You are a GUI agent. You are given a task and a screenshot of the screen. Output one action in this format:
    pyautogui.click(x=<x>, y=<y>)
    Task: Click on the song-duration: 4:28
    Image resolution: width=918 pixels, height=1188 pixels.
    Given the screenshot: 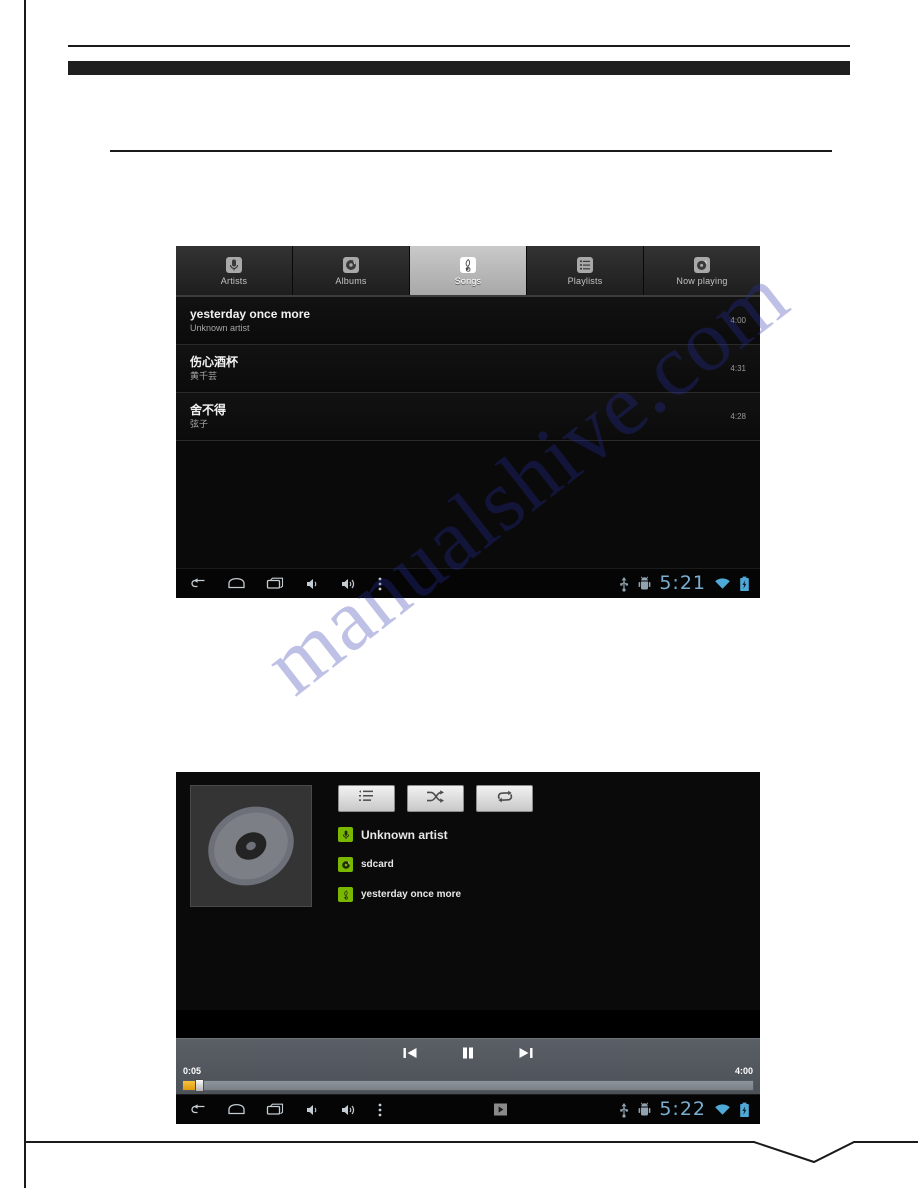 What is the action you would take?
    pyautogui.click(x=738, y=416)
    